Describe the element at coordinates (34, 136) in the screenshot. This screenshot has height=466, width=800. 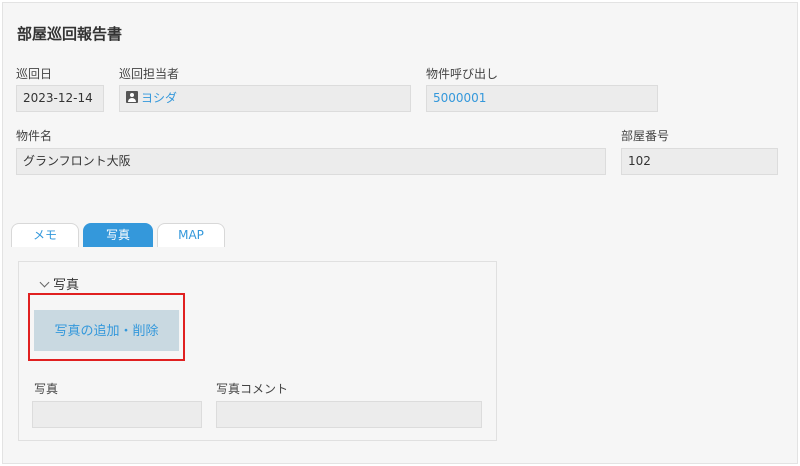
I see `property-name-label: 物件名` at that location.